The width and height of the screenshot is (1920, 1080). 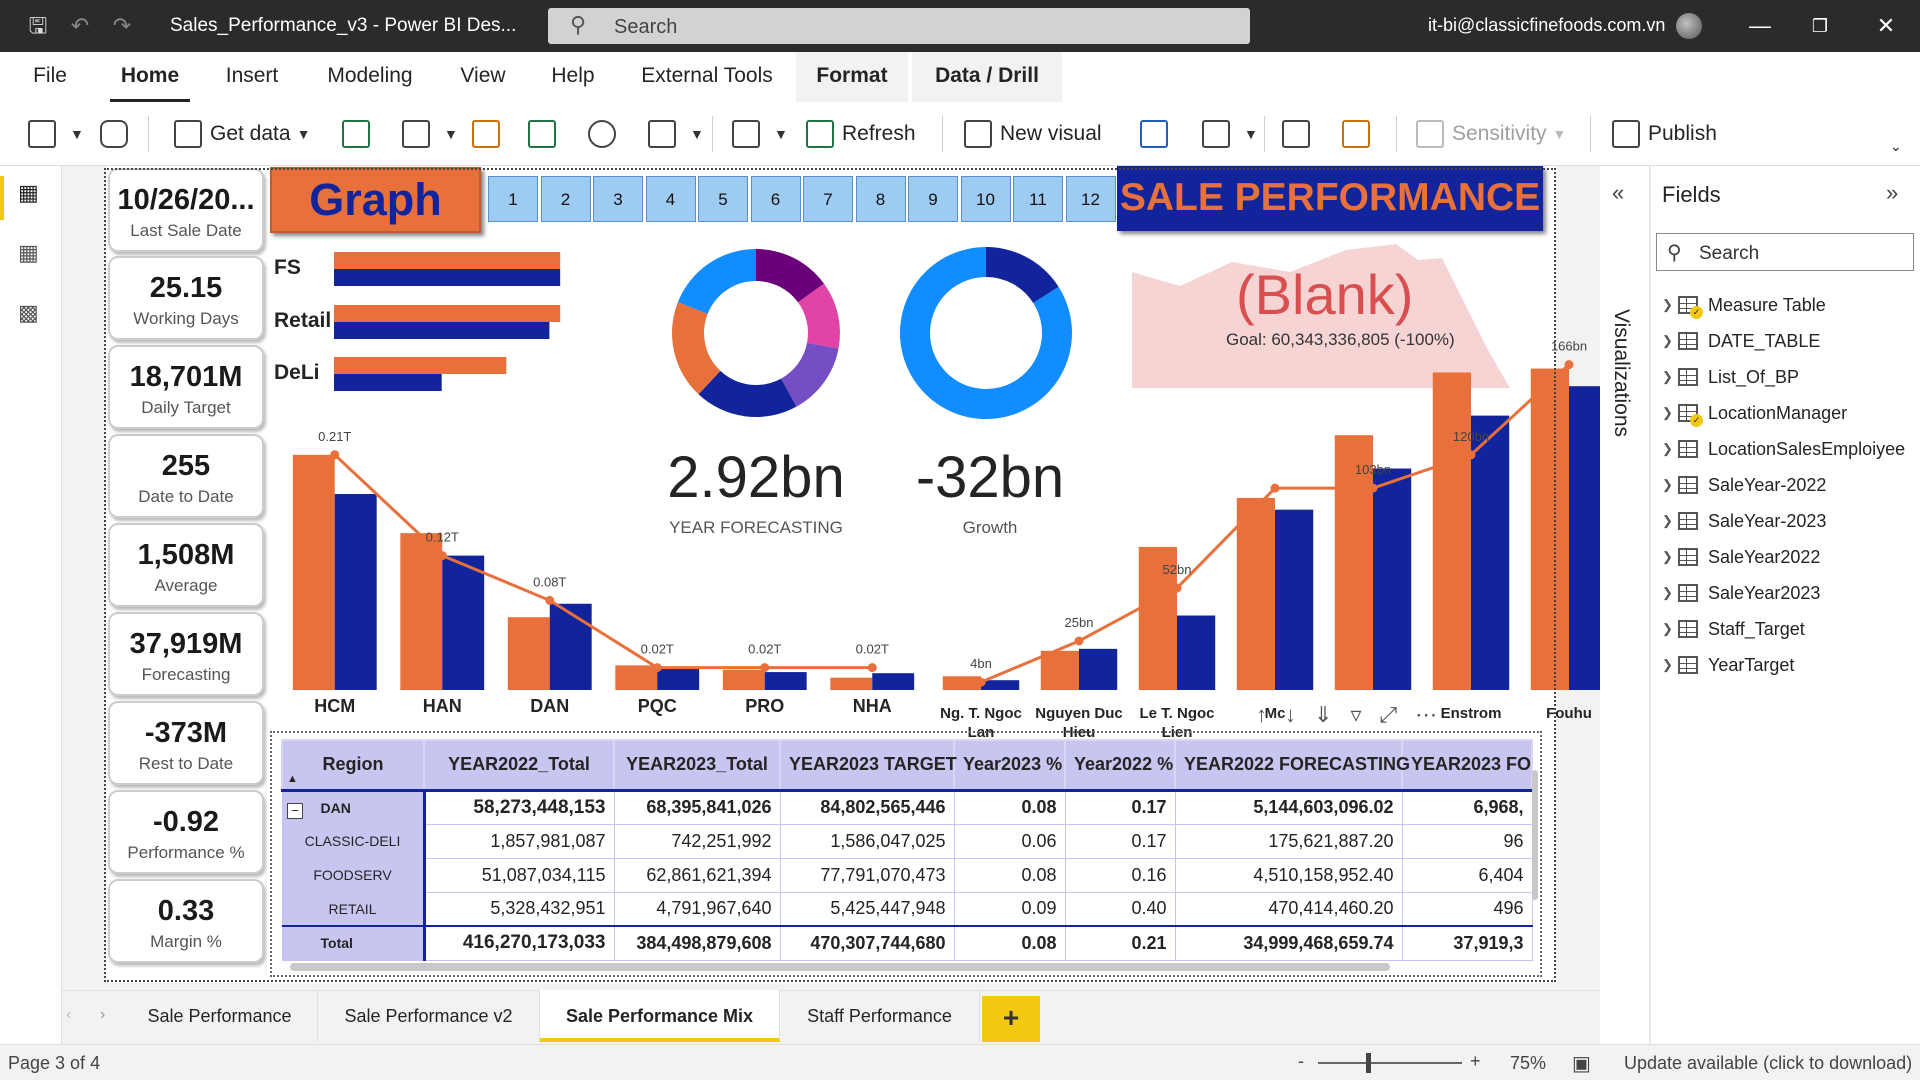 I want to click on update-available-link: Update available (click to download), so click(x=1768, y=1063).